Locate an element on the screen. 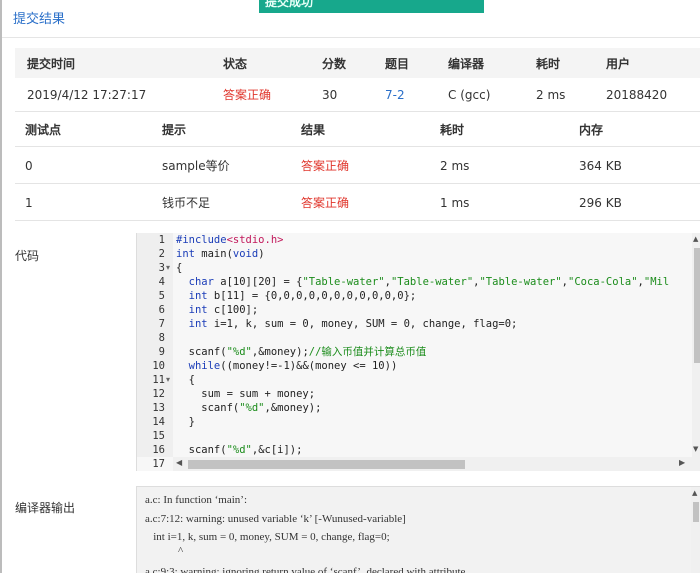 This screenshot has height=573, width=700. header-time: 耗时 is located at coordinates (452, 130).